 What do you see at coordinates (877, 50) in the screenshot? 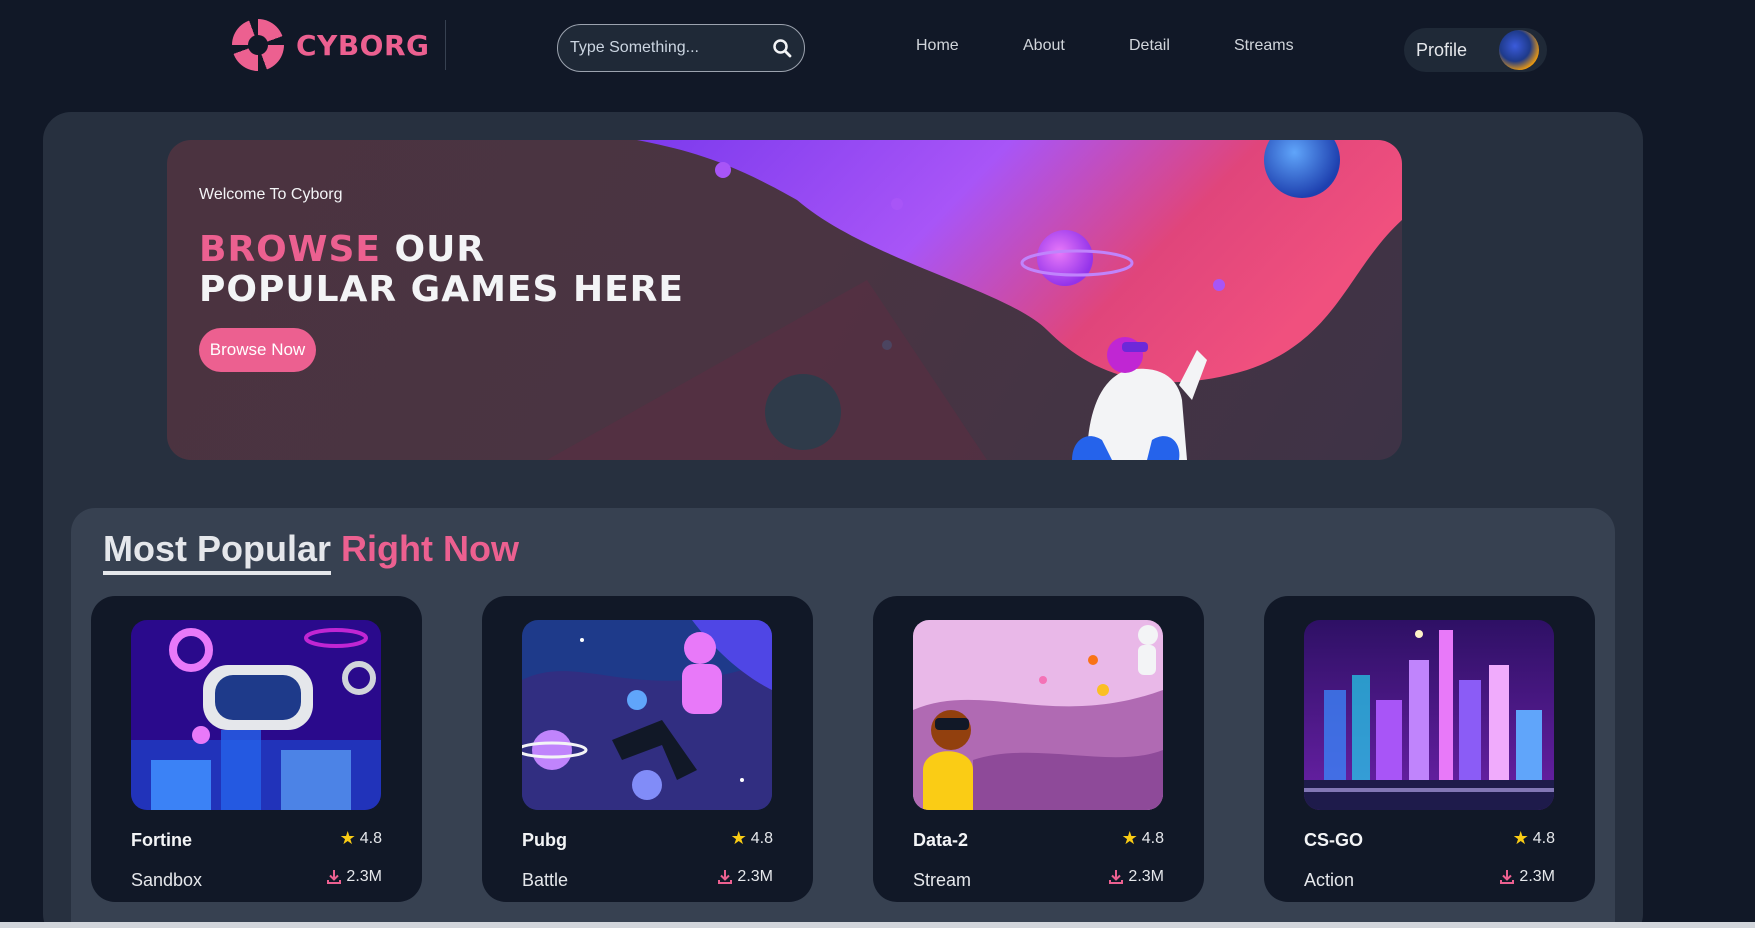
I see `top-header: CYBORG Home About Detail Streams Profile` at bounding box center [877, 50].